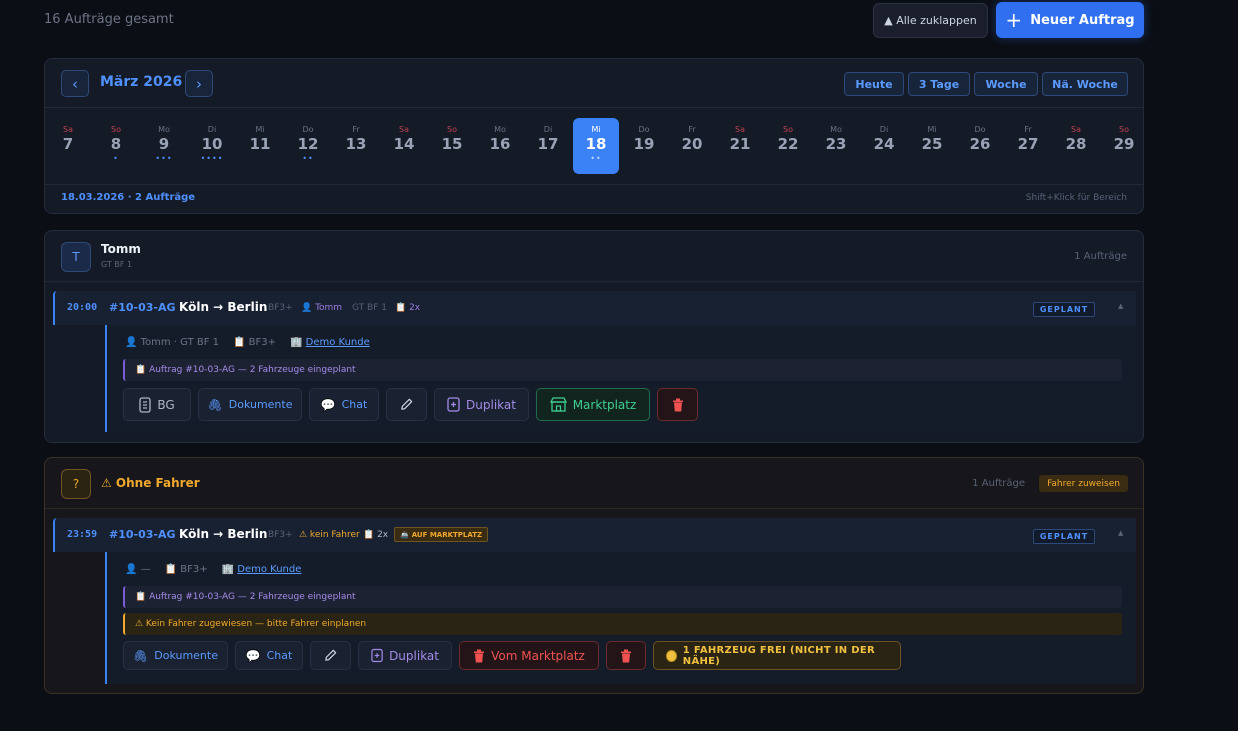 This screenshot has width=1238, height=731. I want to click on calendar-day-12: Do 12 ••, so click(308, 146).